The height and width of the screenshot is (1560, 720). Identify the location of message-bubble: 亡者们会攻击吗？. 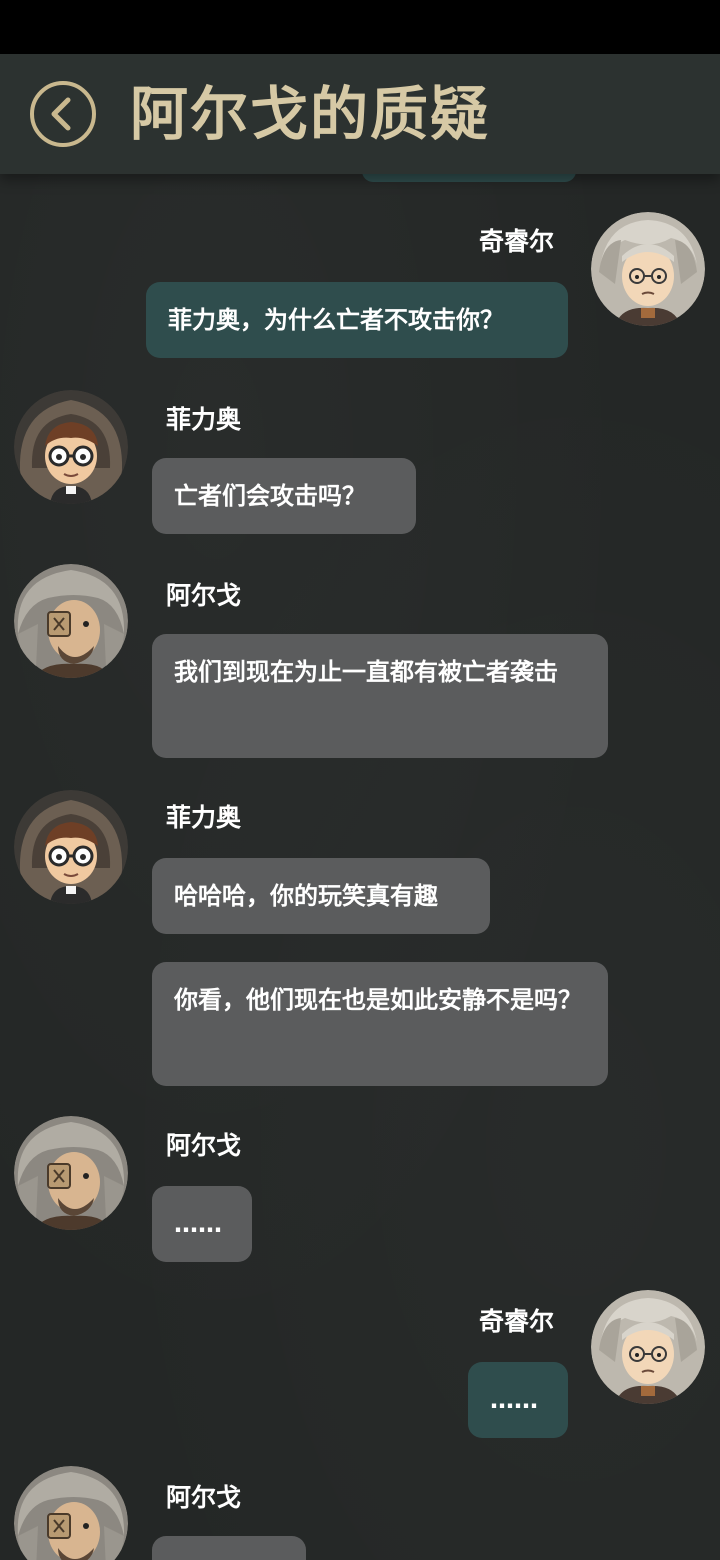
(284, 496).